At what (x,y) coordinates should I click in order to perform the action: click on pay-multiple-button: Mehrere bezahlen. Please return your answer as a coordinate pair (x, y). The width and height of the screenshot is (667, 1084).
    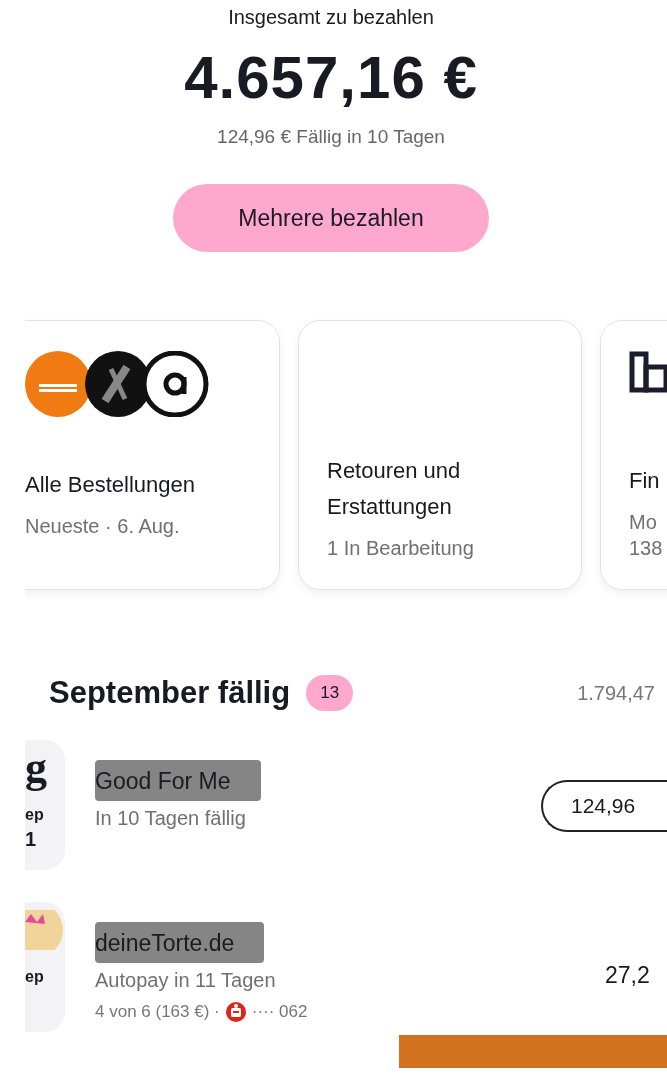
    Looking at the image, I should click on (331, 218).